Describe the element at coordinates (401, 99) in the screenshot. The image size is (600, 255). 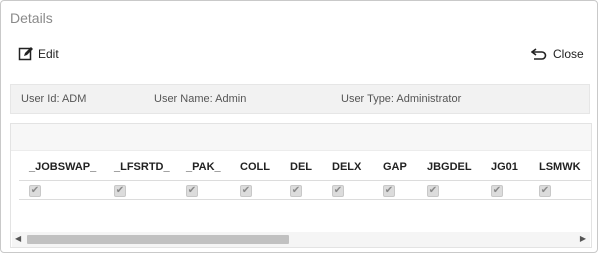
I see `user-type-text: User Type: Administrator` at that location.